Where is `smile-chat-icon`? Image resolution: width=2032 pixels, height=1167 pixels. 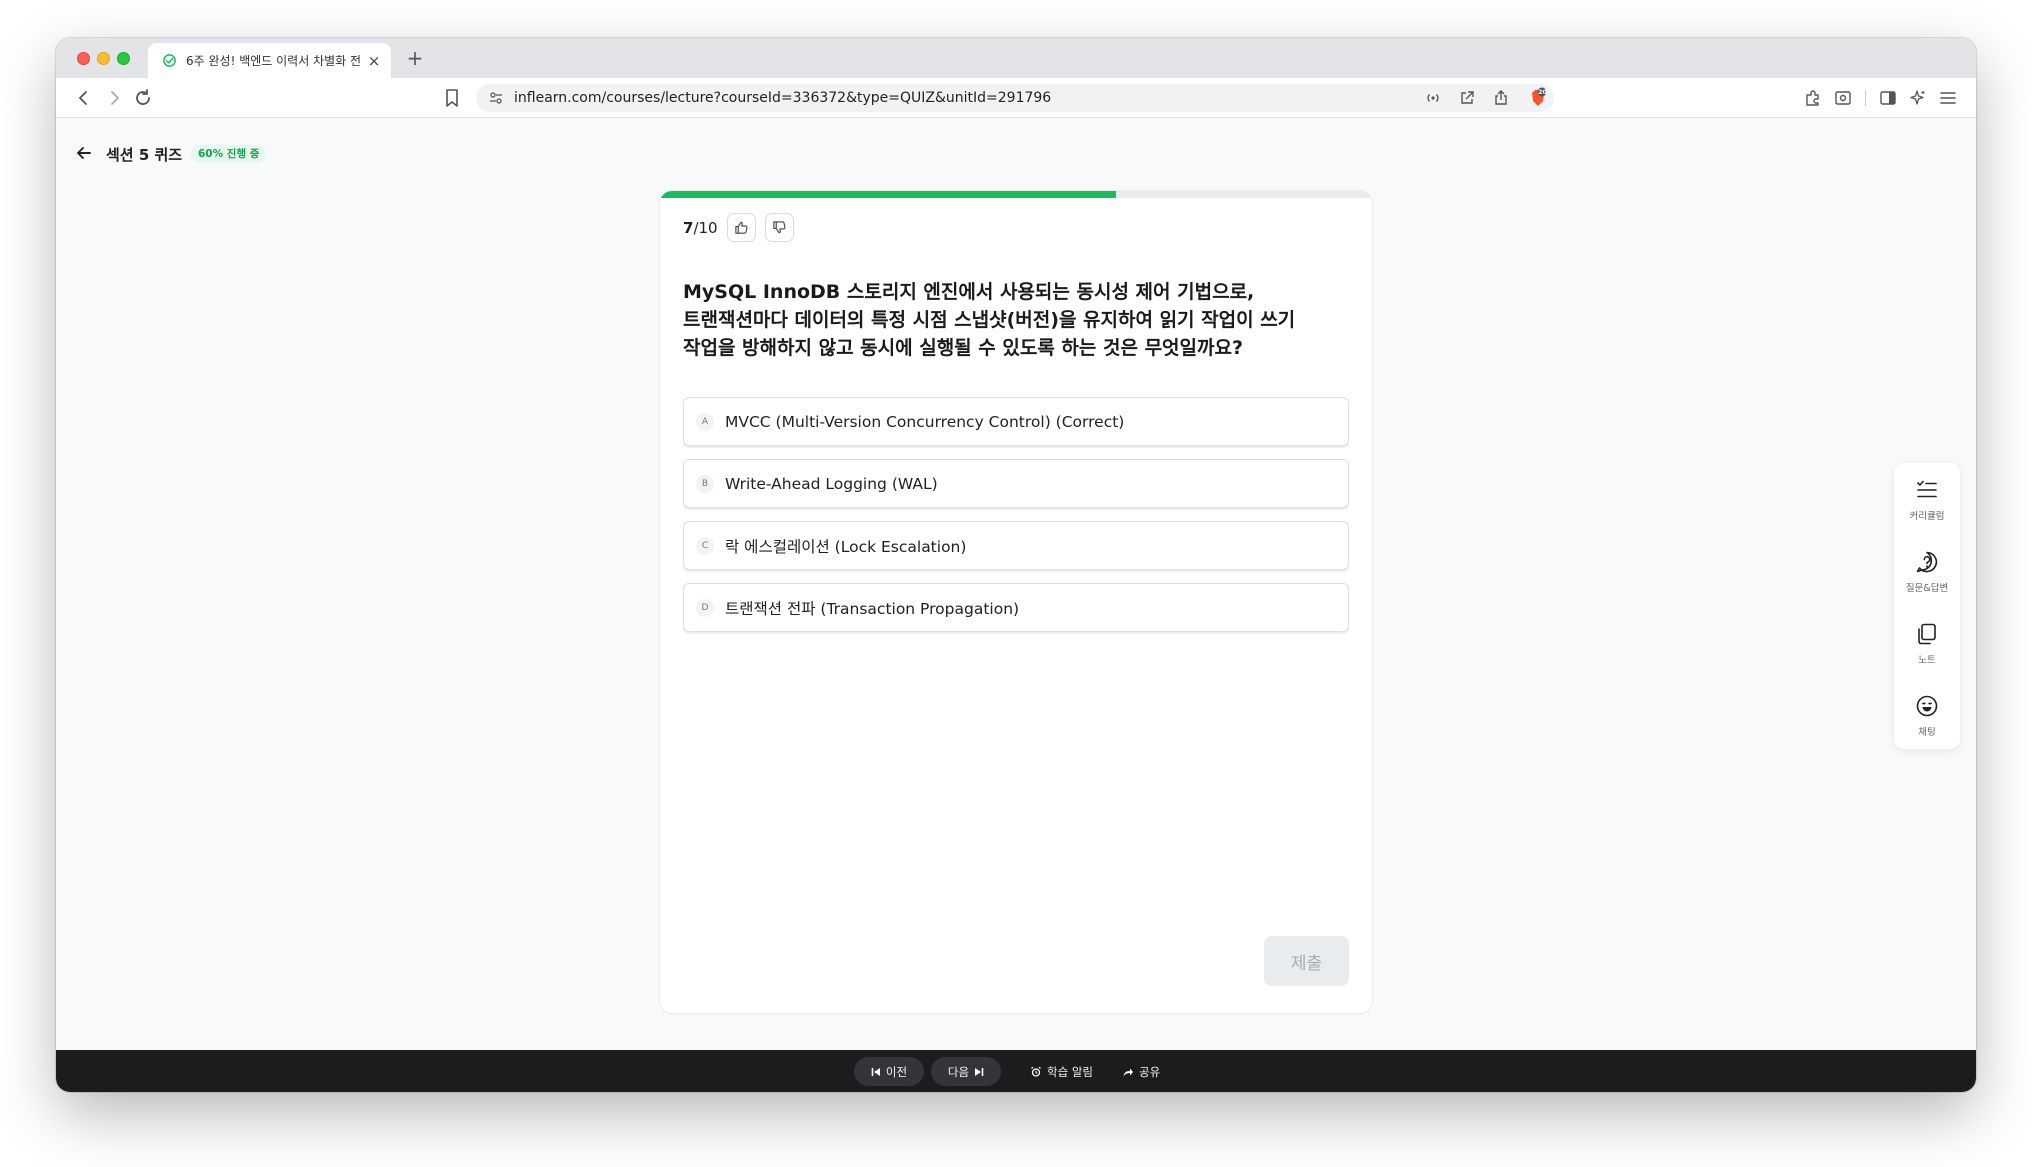 smile-chat-icon is located at coordinates (1927, 706).